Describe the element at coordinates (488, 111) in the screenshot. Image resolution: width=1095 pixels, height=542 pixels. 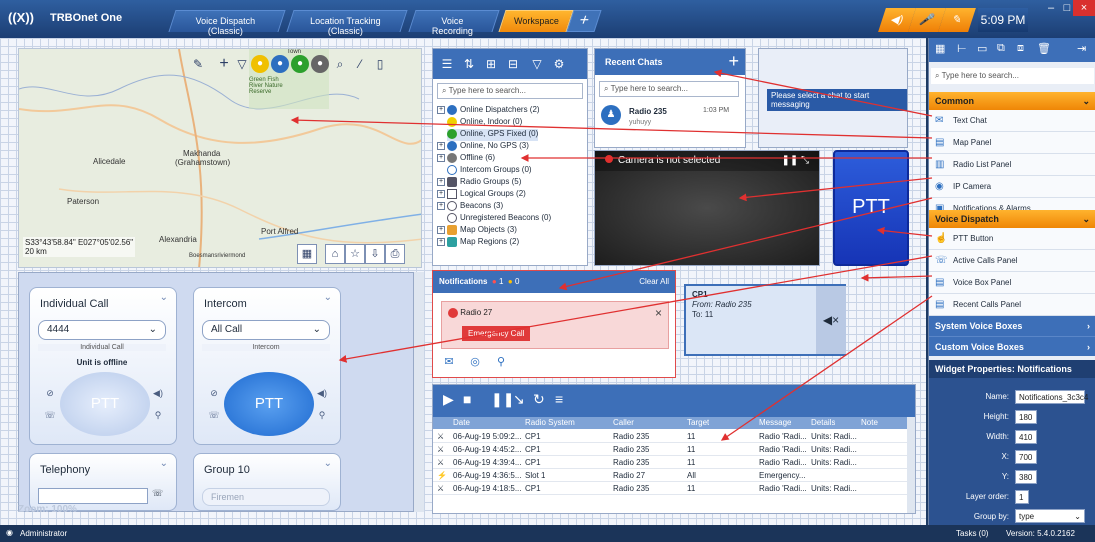
I see `tree-online-dispatchers: + Online Dispatchers (2)` at that location.